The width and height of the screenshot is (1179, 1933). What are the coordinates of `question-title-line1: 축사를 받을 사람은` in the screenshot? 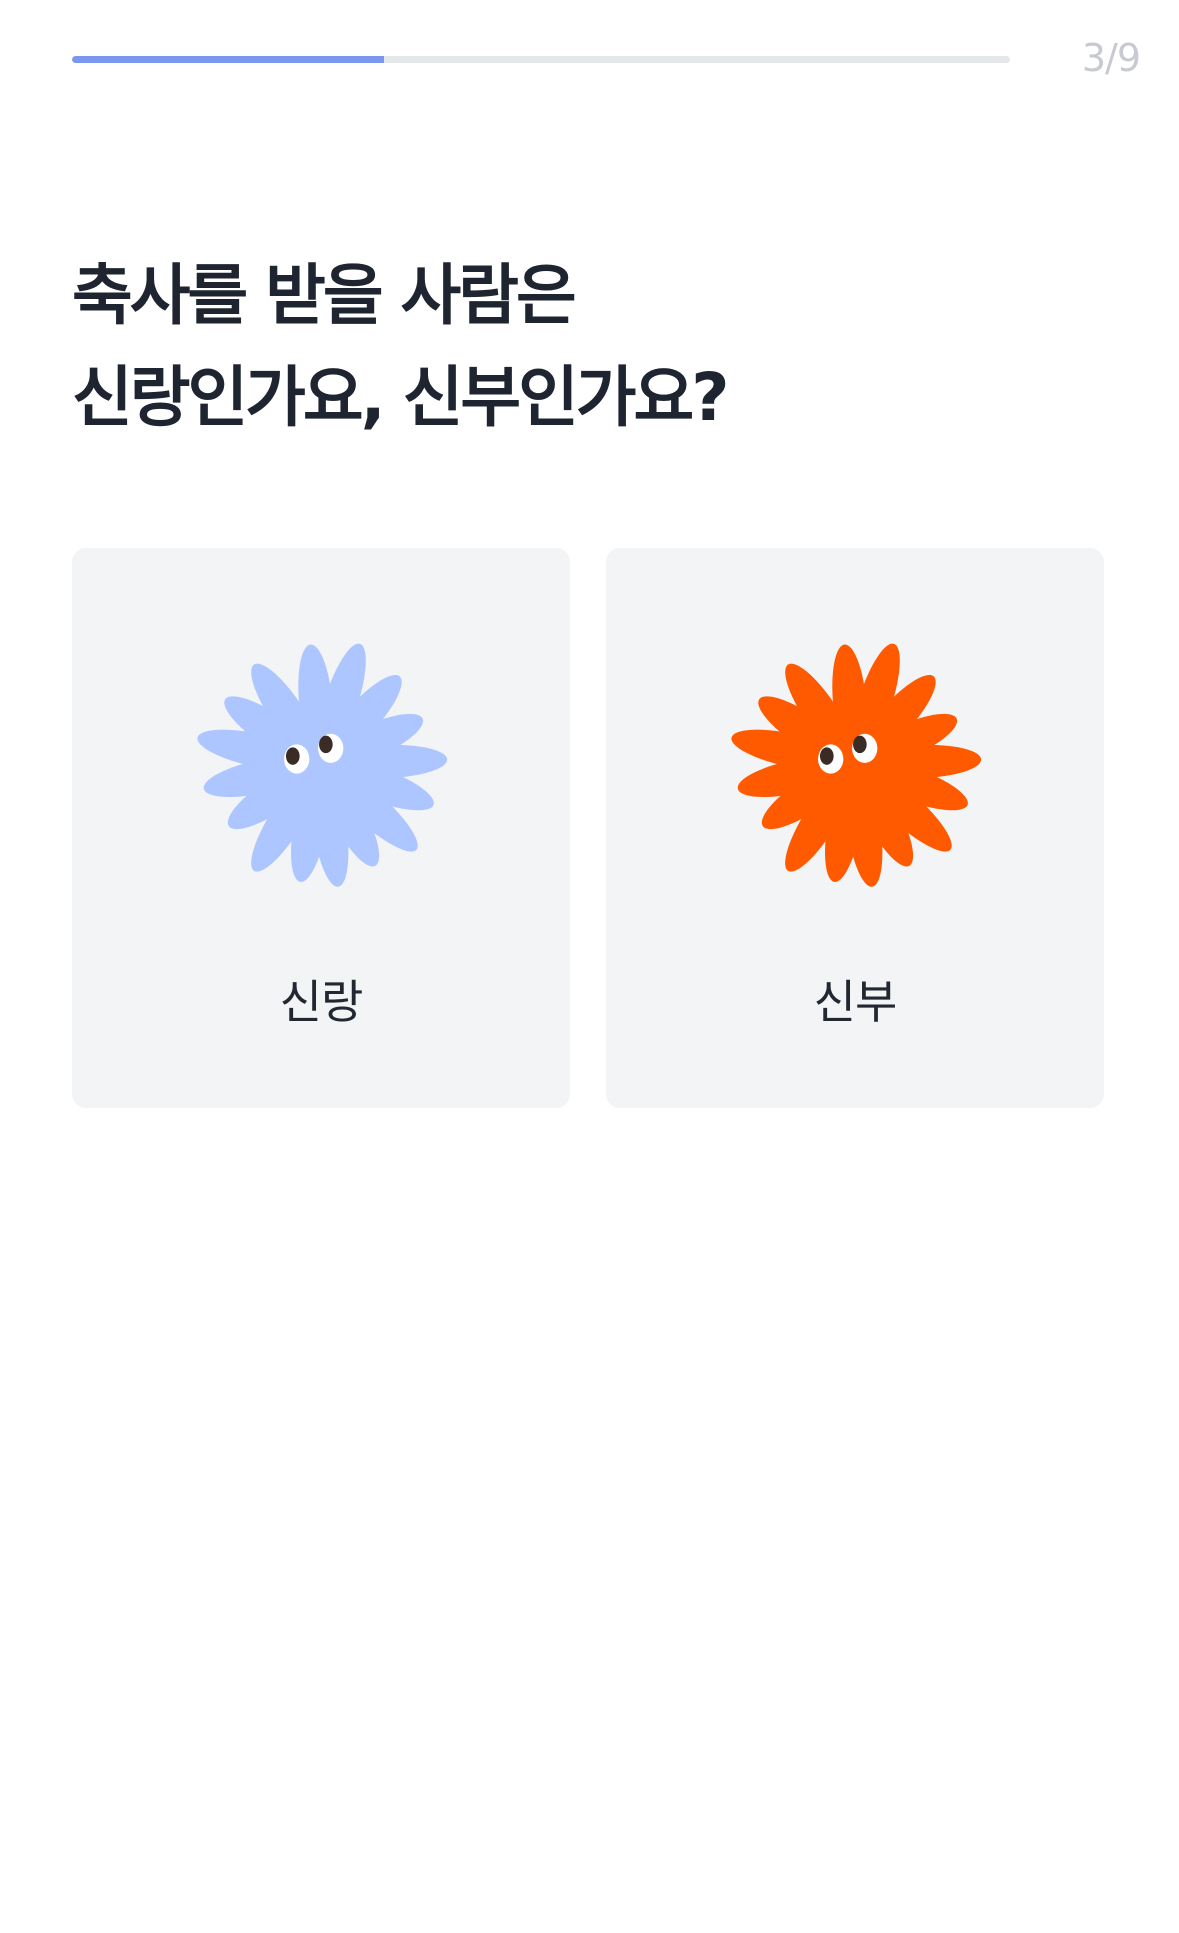 It's located at (324, 295).